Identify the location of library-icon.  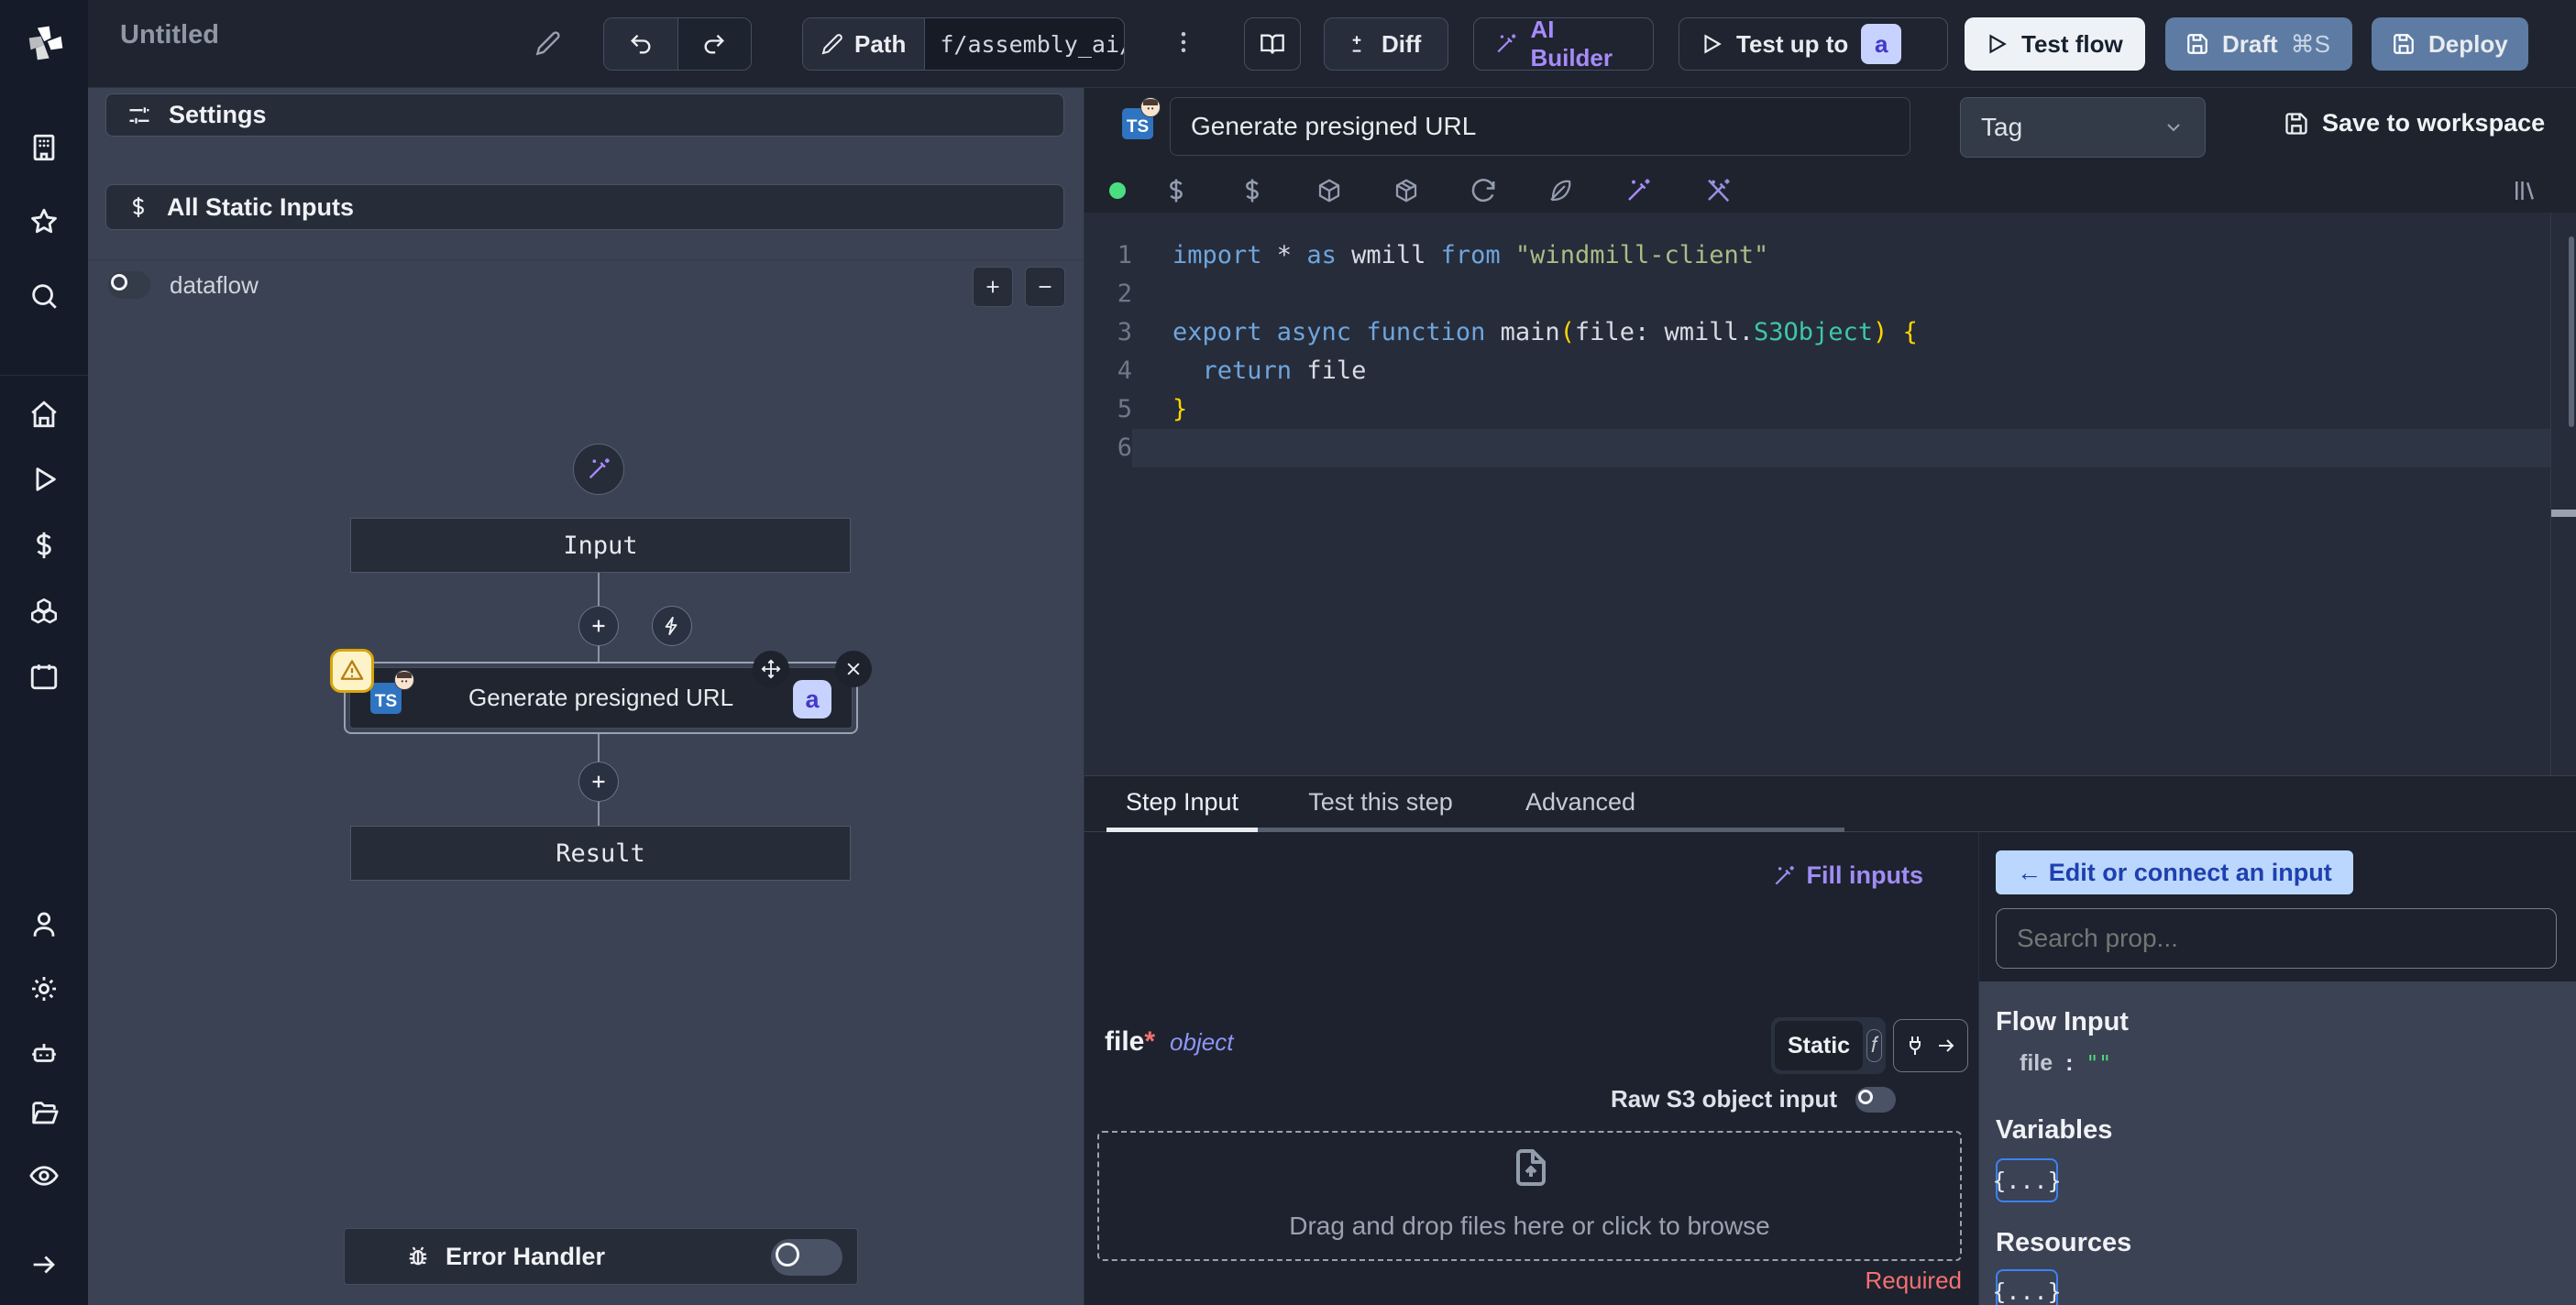
(2524, 190).